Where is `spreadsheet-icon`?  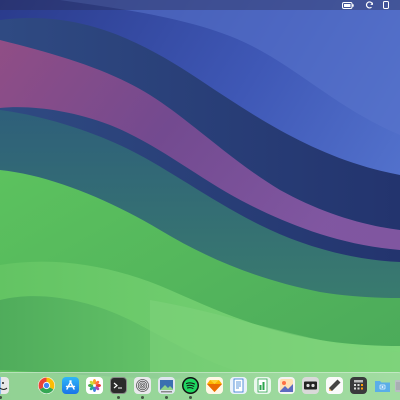
spreadsheet-icon is located at coordinates (262, 385).